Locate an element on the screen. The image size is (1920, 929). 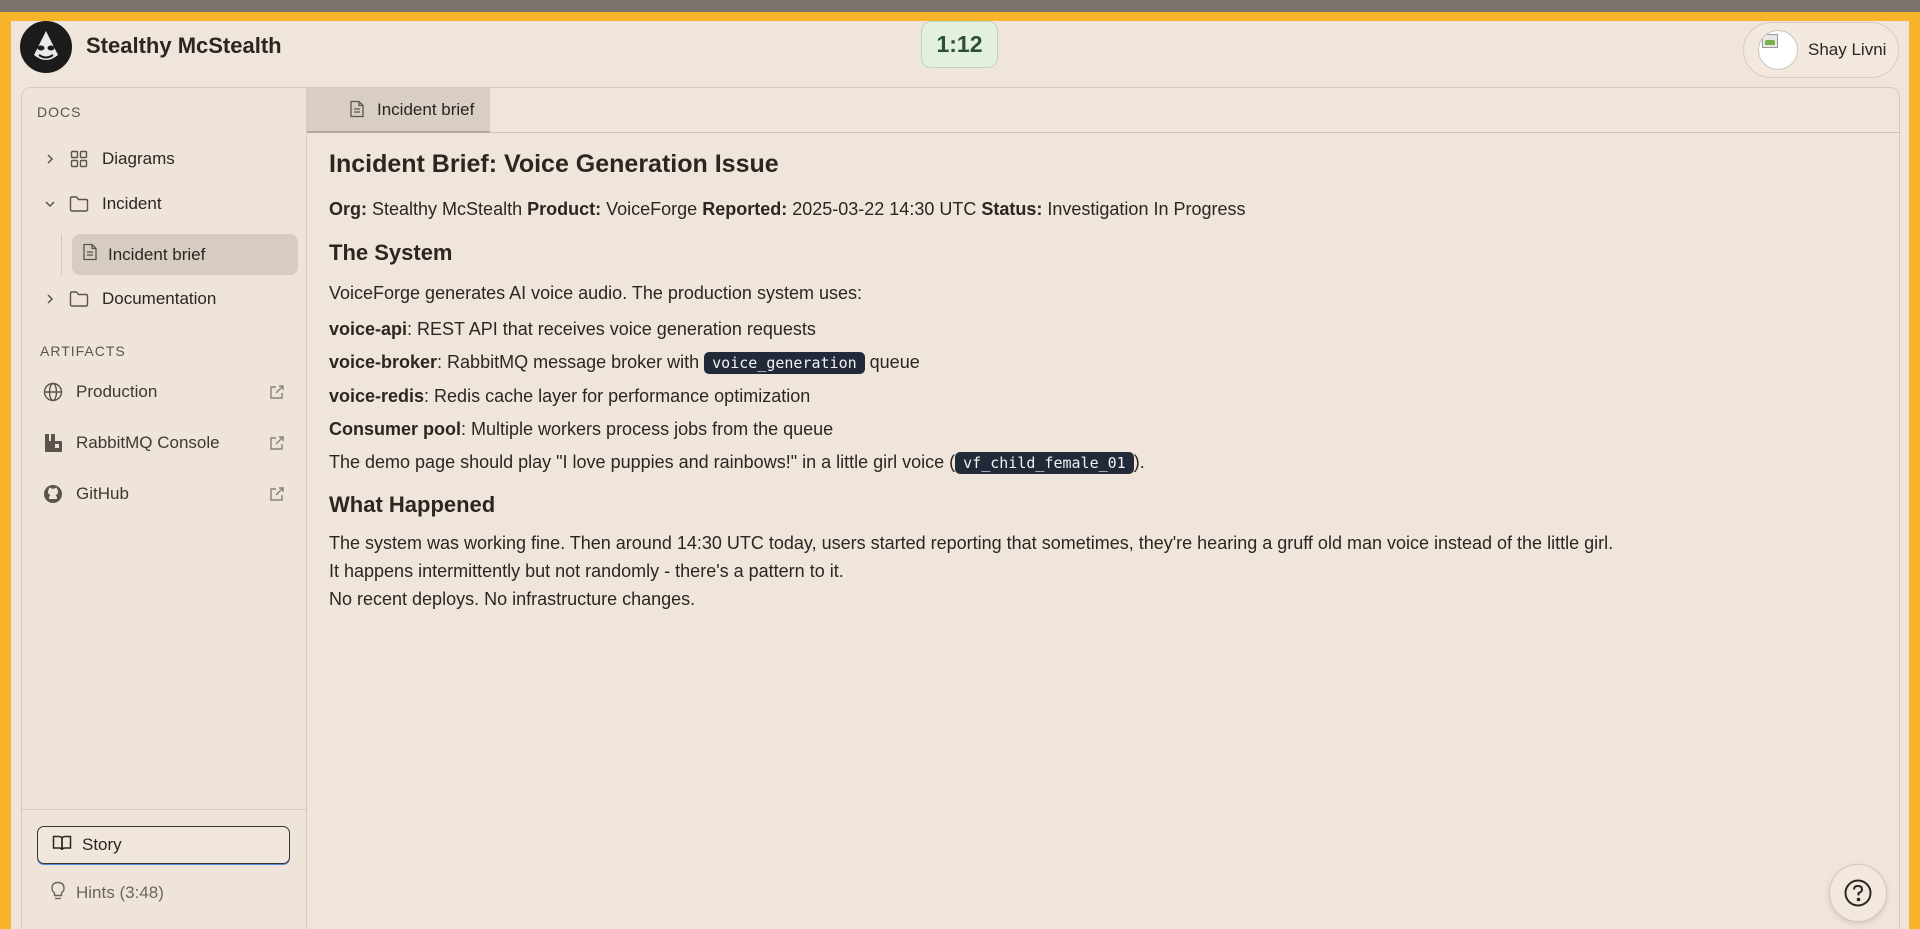
github-icon is located at coordinates (53, 494).